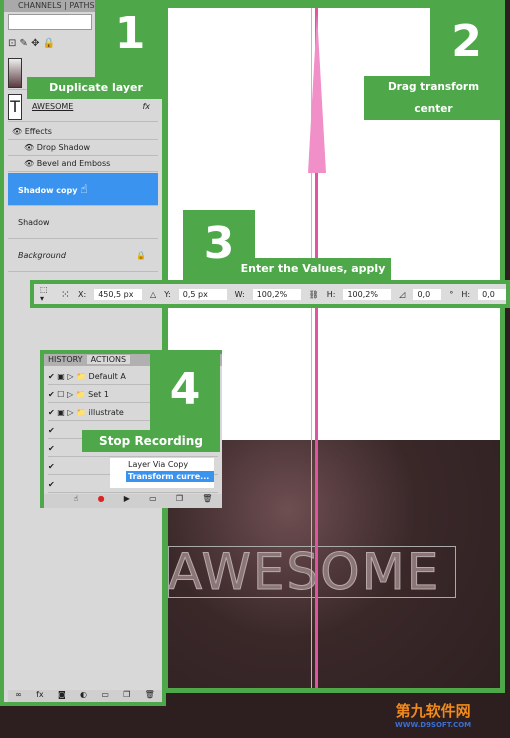  What do you see at coordinates (492, 294) in the screenshot?
I see `skew-h-input: 0,0` at bounding box center [492, 294].